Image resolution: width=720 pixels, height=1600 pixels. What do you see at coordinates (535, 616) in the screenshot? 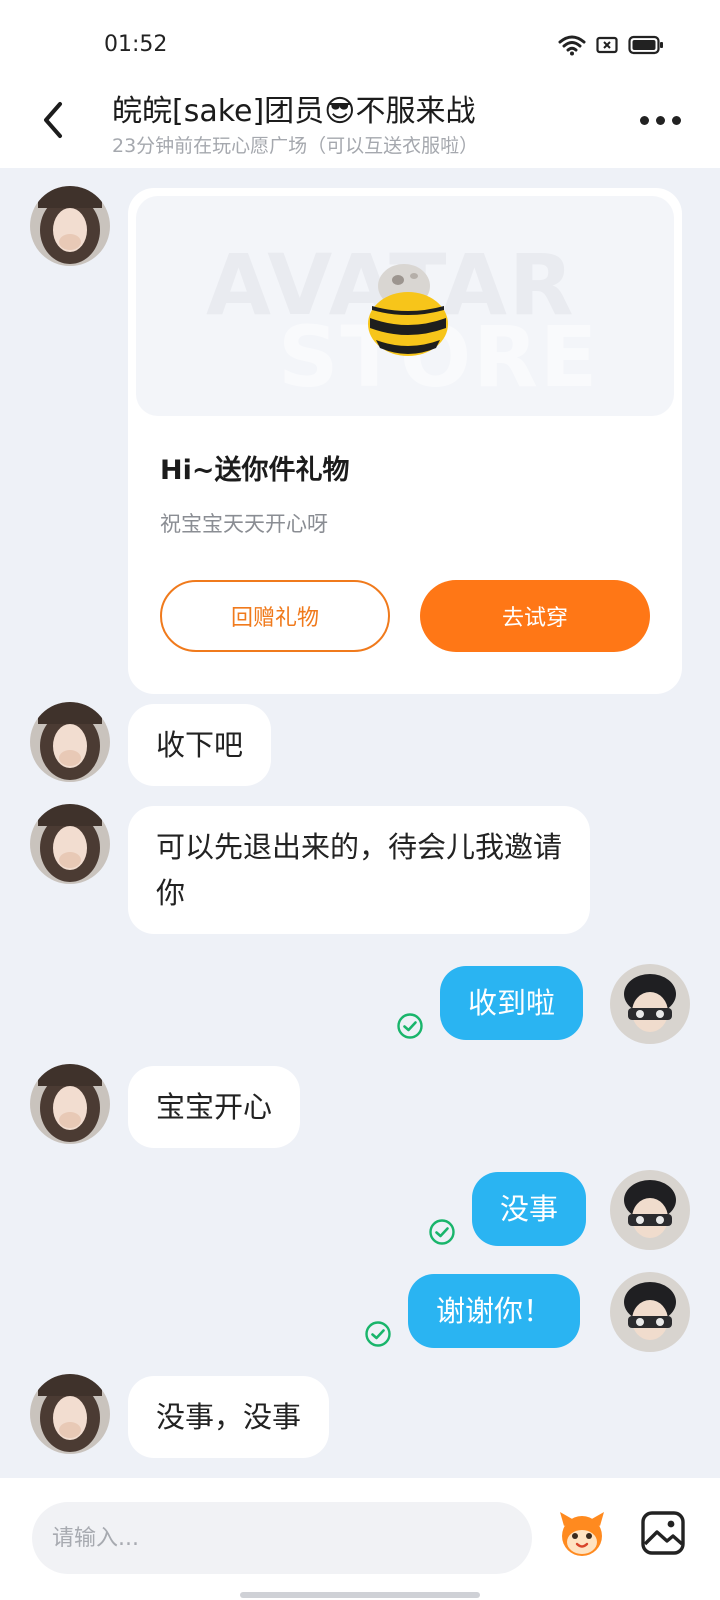
I see `try-on-button: 去试穿` at bounding box center [535, 616].